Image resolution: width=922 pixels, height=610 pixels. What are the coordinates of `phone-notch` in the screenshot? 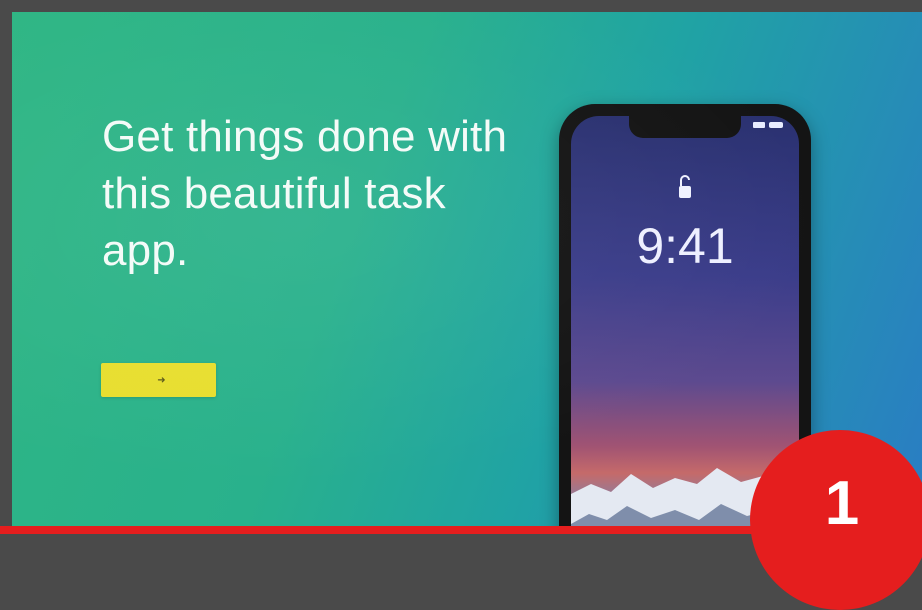 It's located at (685, 127).